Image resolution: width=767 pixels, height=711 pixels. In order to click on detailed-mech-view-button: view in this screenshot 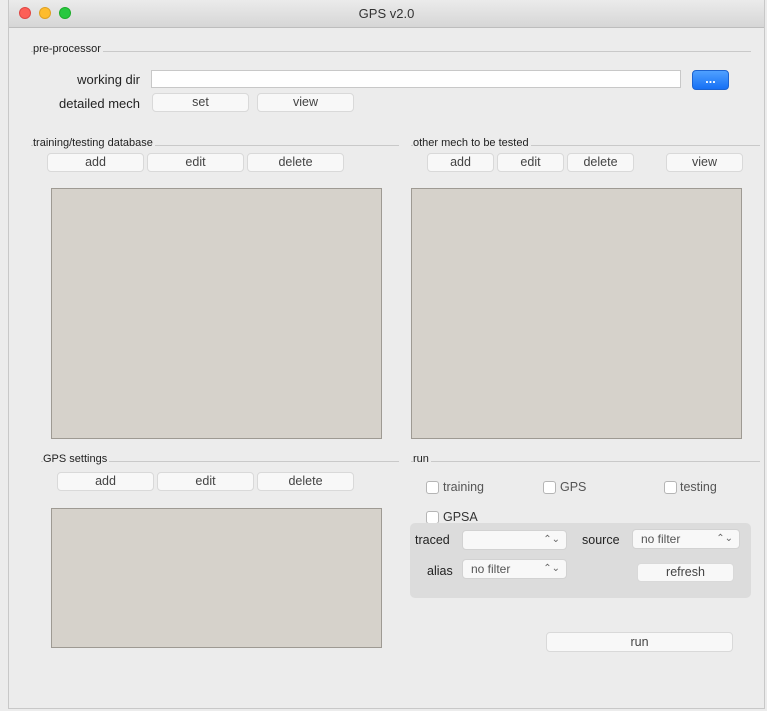, I will do `click(305, 102)`.